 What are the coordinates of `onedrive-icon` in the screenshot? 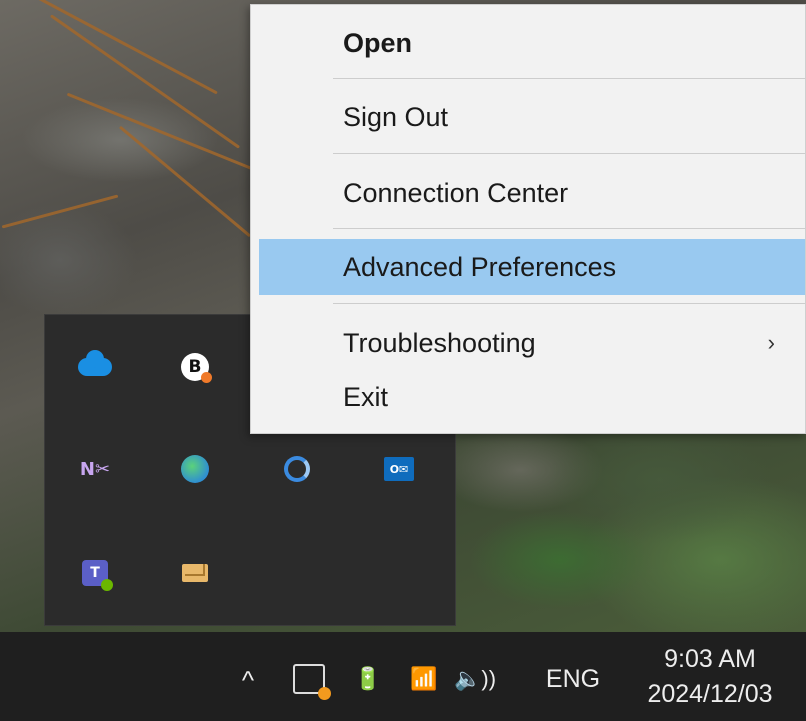 It's located at (95, 367).